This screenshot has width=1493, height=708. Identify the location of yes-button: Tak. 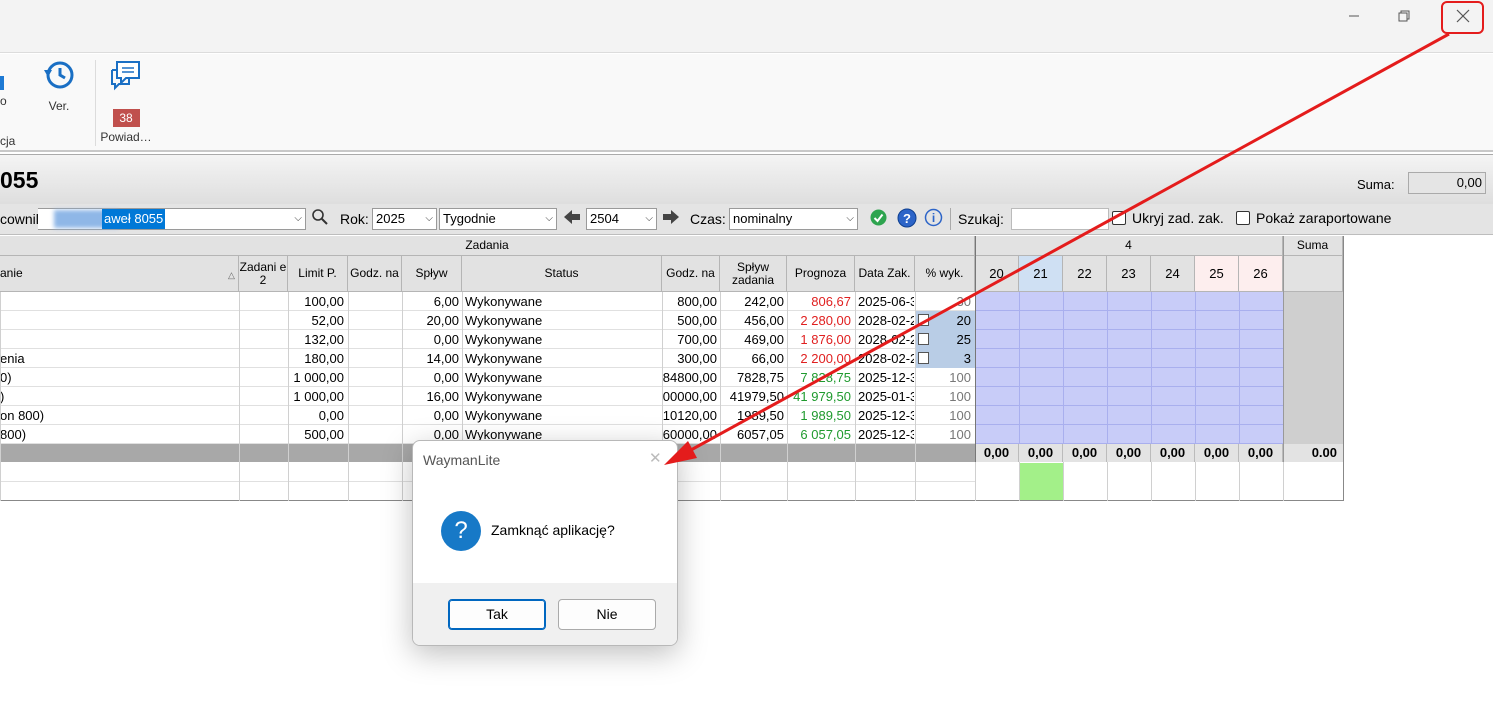
(497, 614).